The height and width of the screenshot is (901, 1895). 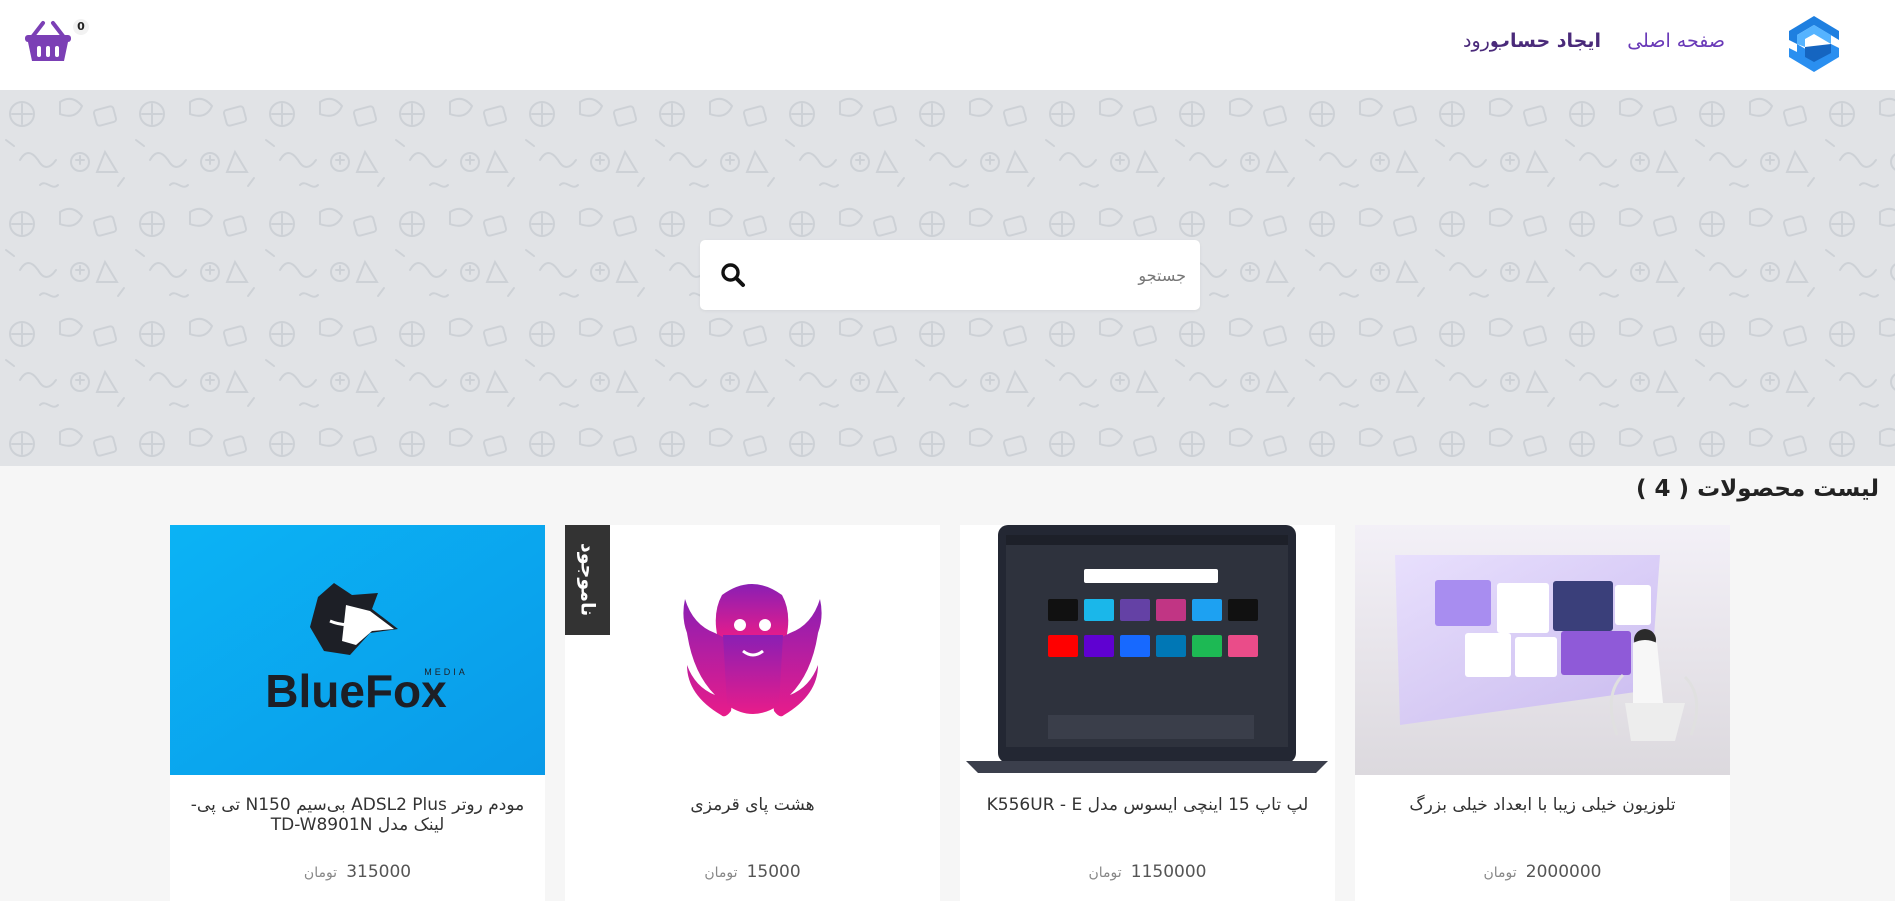 What do you see at coordinates (1814, 45) in the screenshot?
I see `logo-icon` at bounding box center [1814, 45].